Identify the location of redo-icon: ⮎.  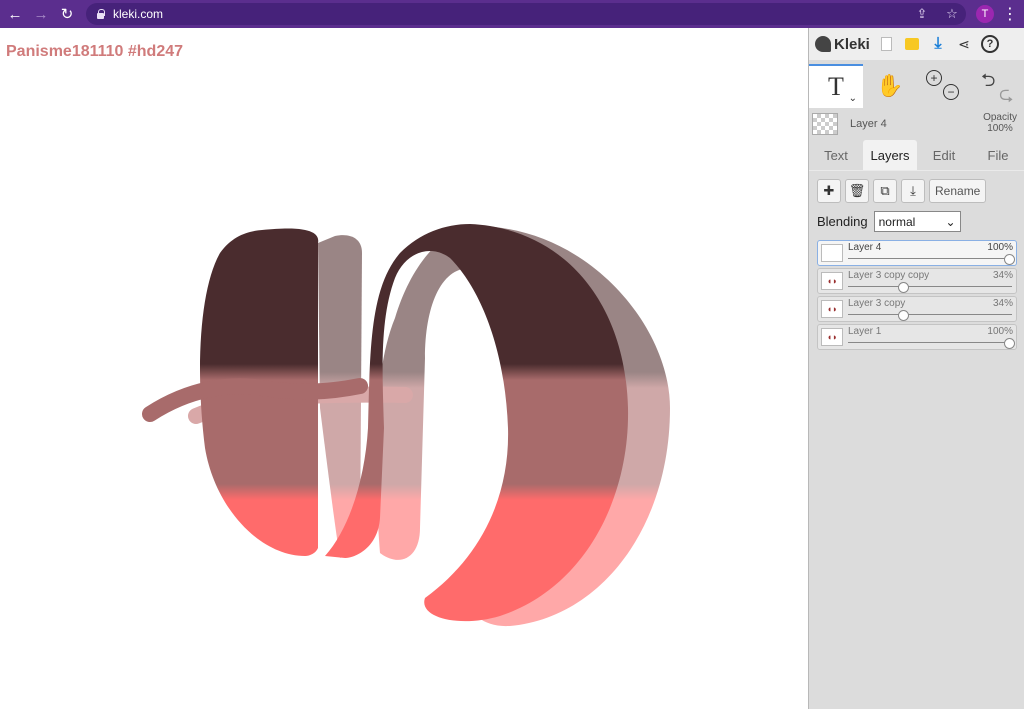
(1006, 97).